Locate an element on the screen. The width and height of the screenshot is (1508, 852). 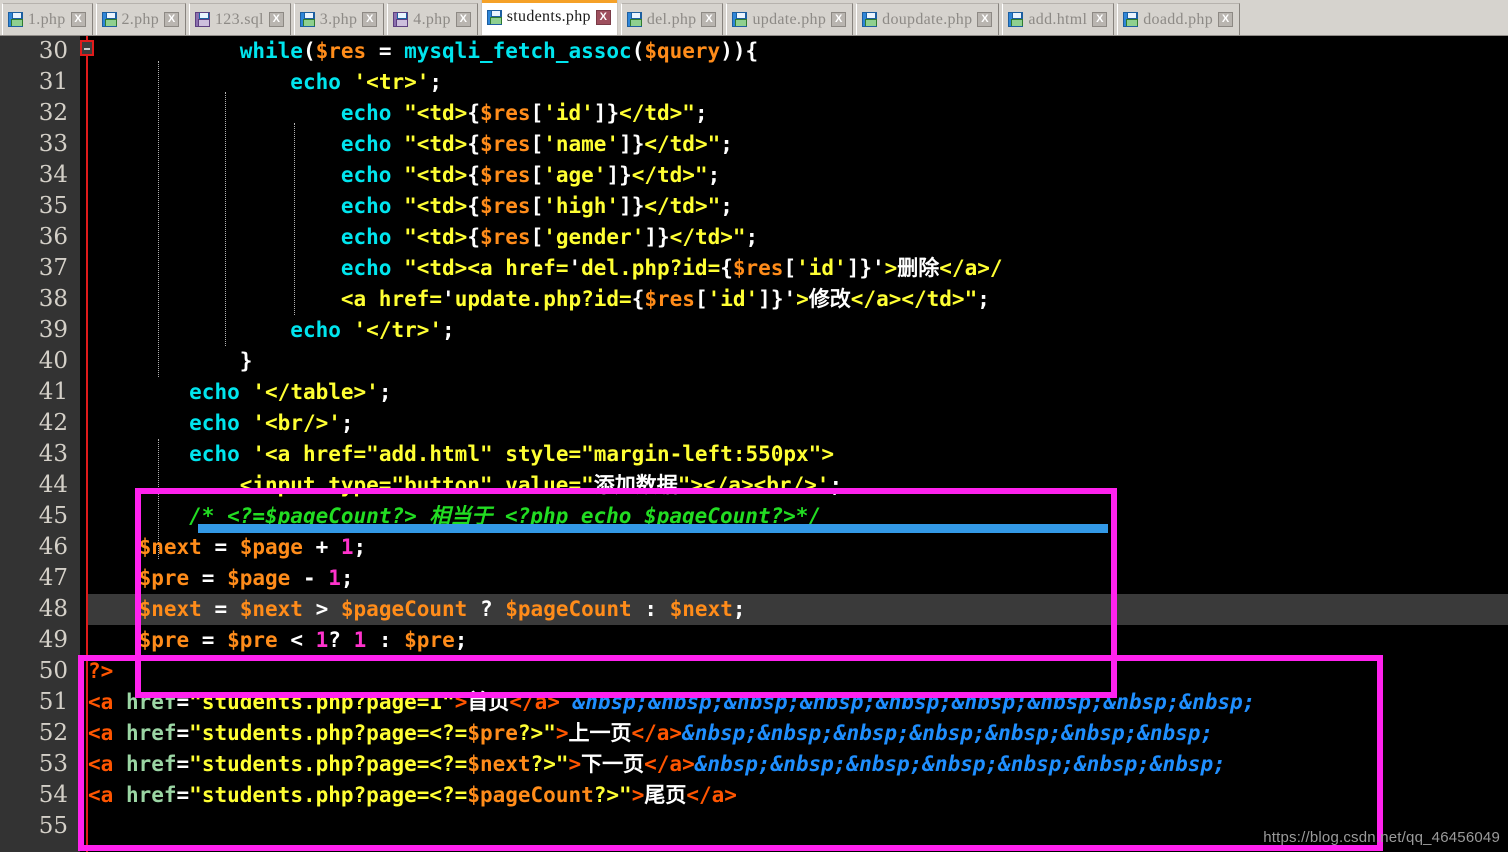
line-number: 44 is located at coordinates (53, 485).